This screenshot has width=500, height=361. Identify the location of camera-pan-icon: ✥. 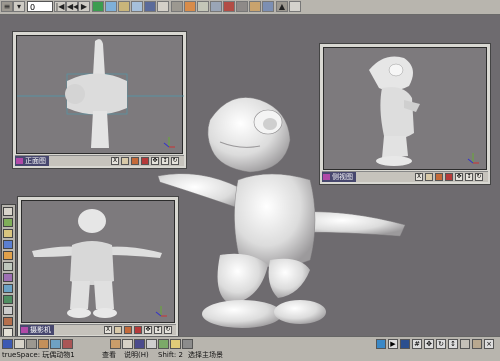
(148, 330).